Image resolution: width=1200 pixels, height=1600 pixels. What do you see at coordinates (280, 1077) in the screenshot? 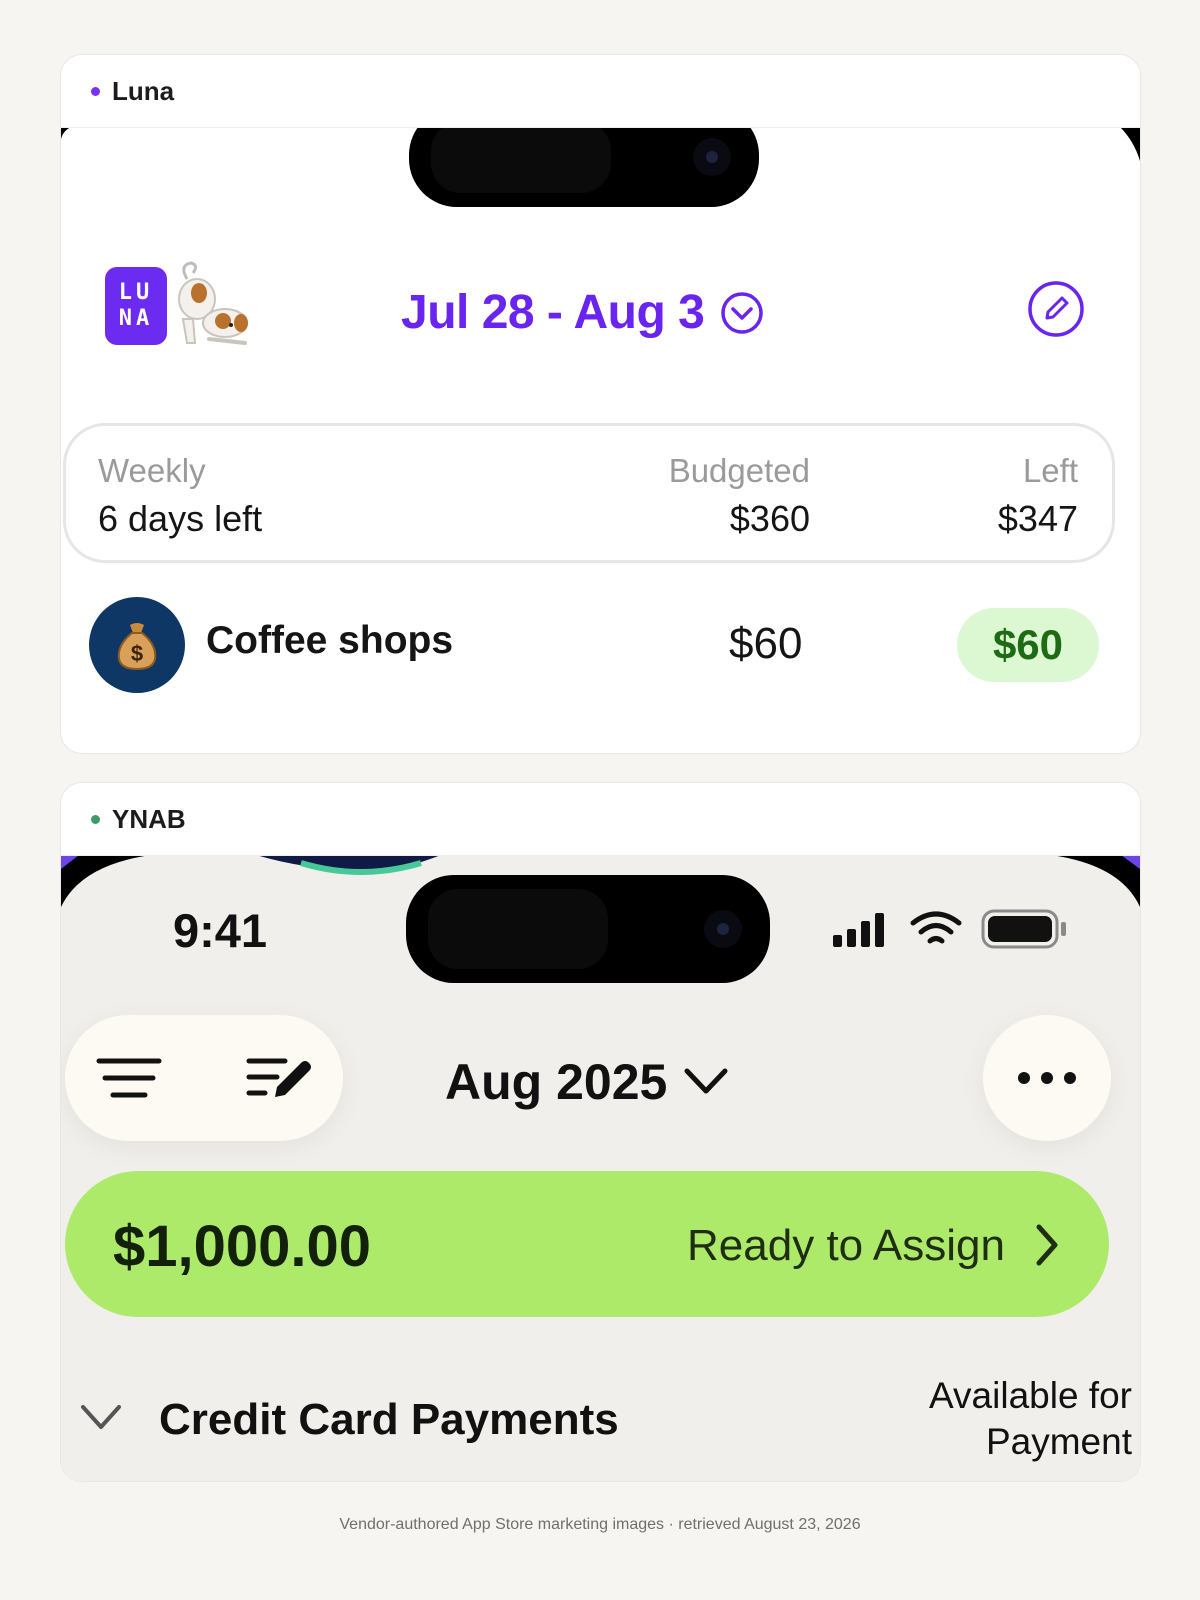
I see `edit-list-icon` at bounding box center [280, 1077].